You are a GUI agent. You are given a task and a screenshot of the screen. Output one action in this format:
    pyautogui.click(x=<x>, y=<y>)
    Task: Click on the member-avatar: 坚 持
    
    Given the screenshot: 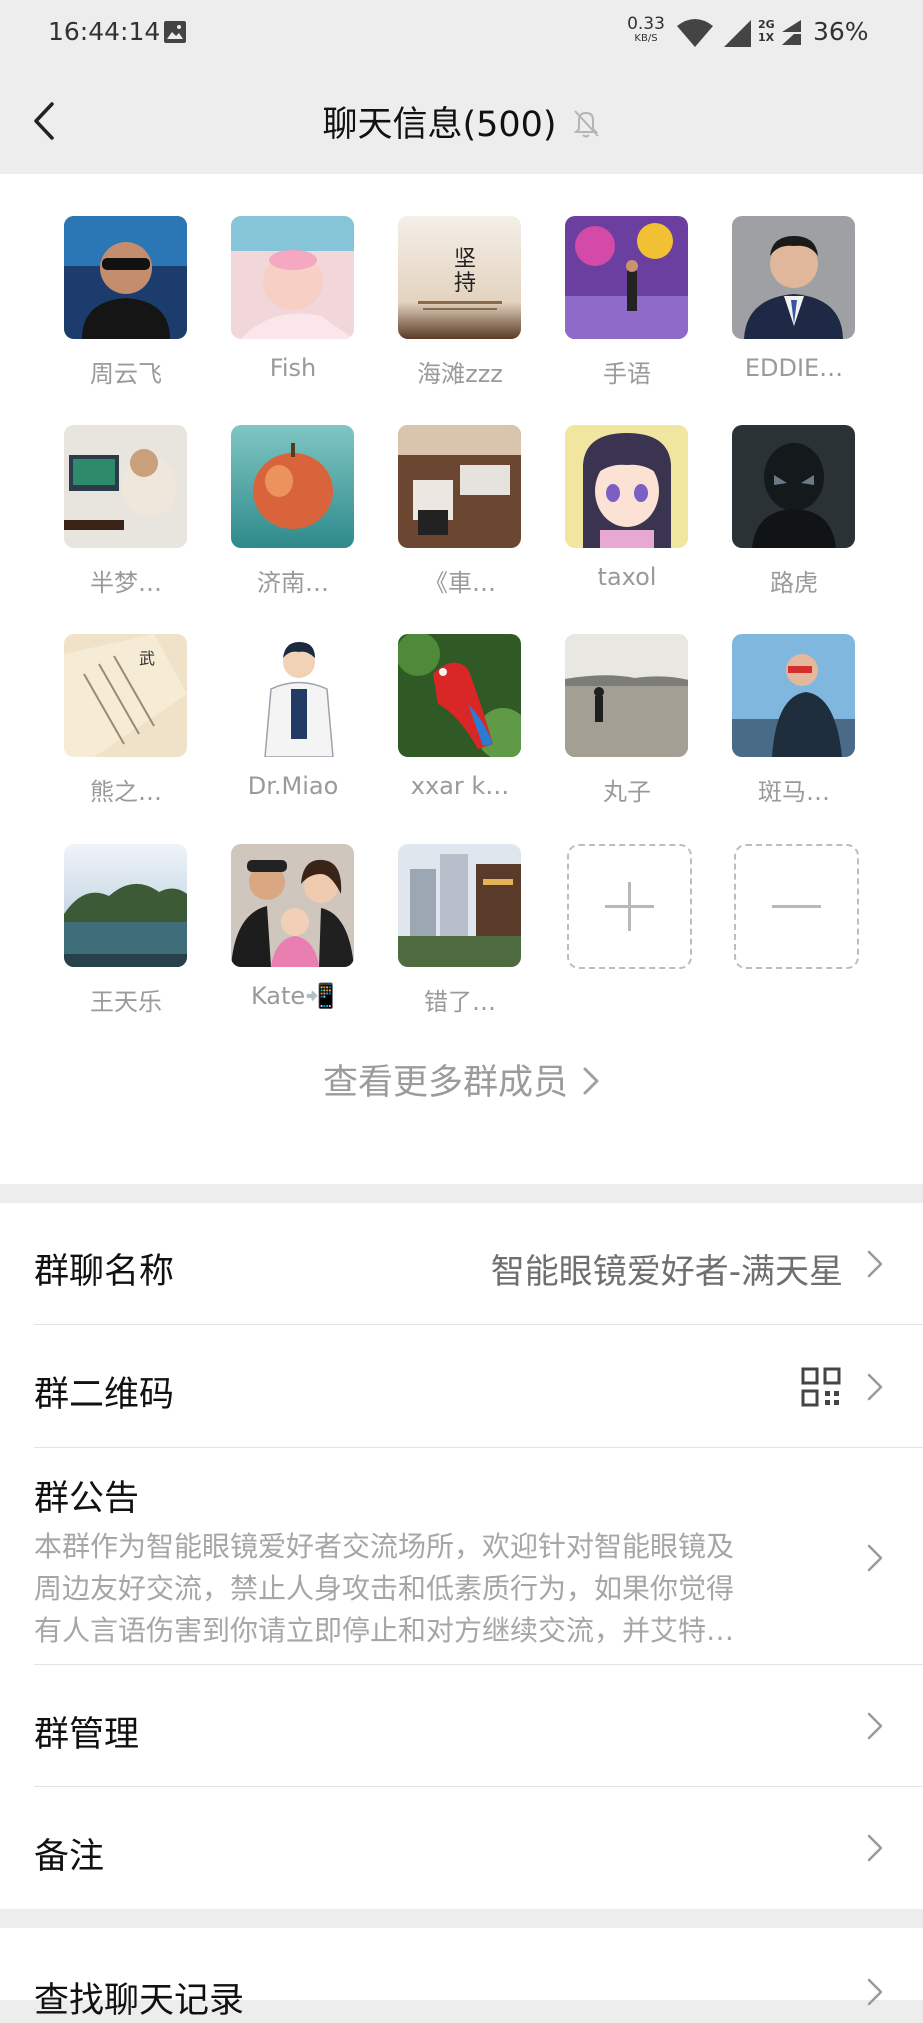 What is the action you would take?
    pyautogui.click(x=459, y=277)
    